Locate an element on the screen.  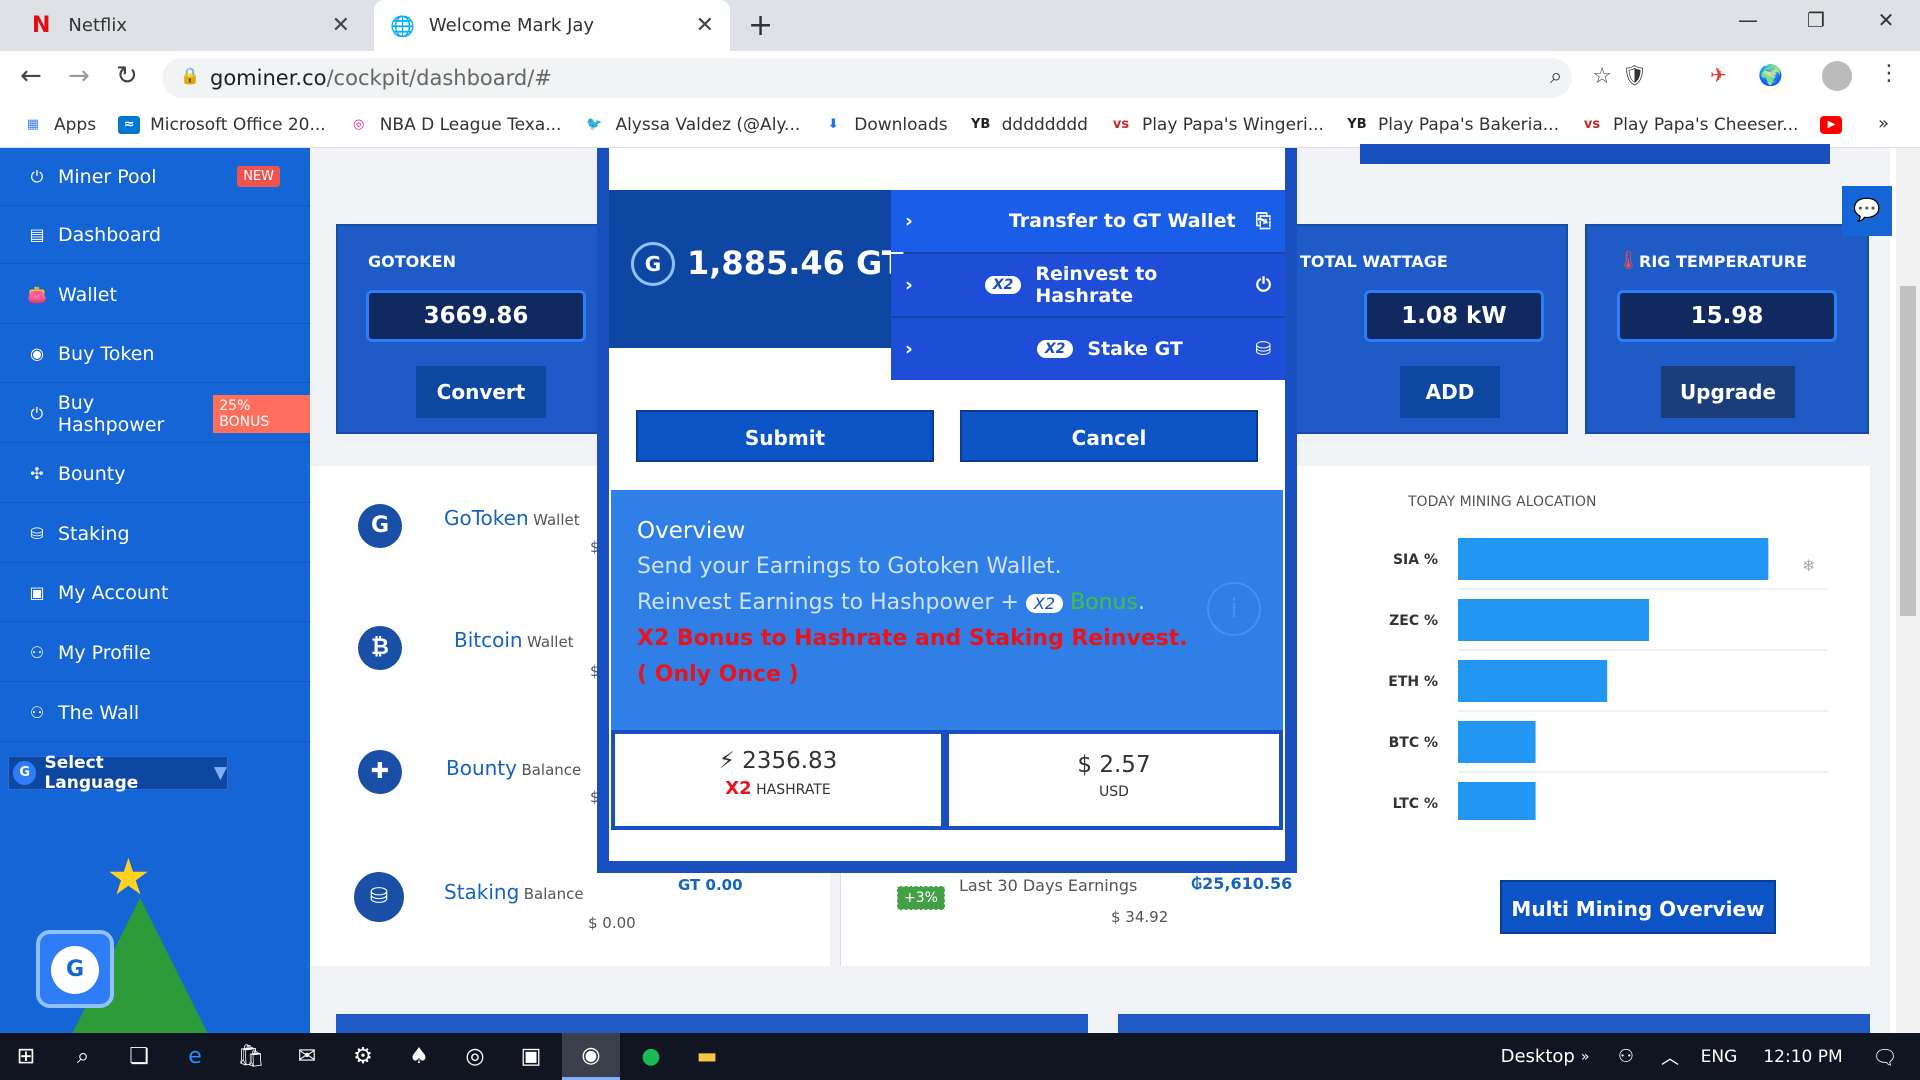
scrollbar-thumb is located at coordinates (1908, 451).